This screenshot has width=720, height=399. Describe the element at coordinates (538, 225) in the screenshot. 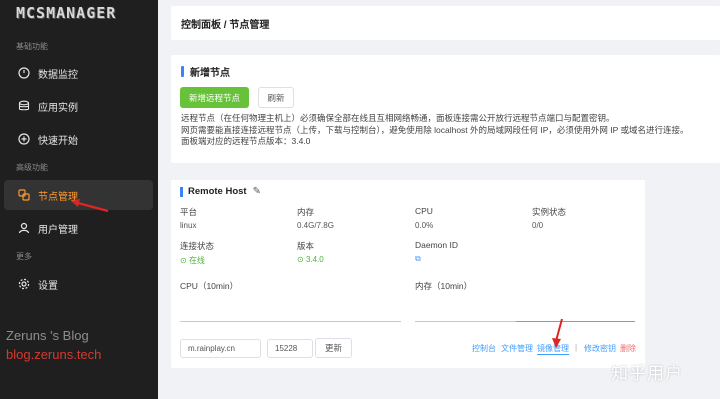

I see `instance-status-value: 0/0` at that location.